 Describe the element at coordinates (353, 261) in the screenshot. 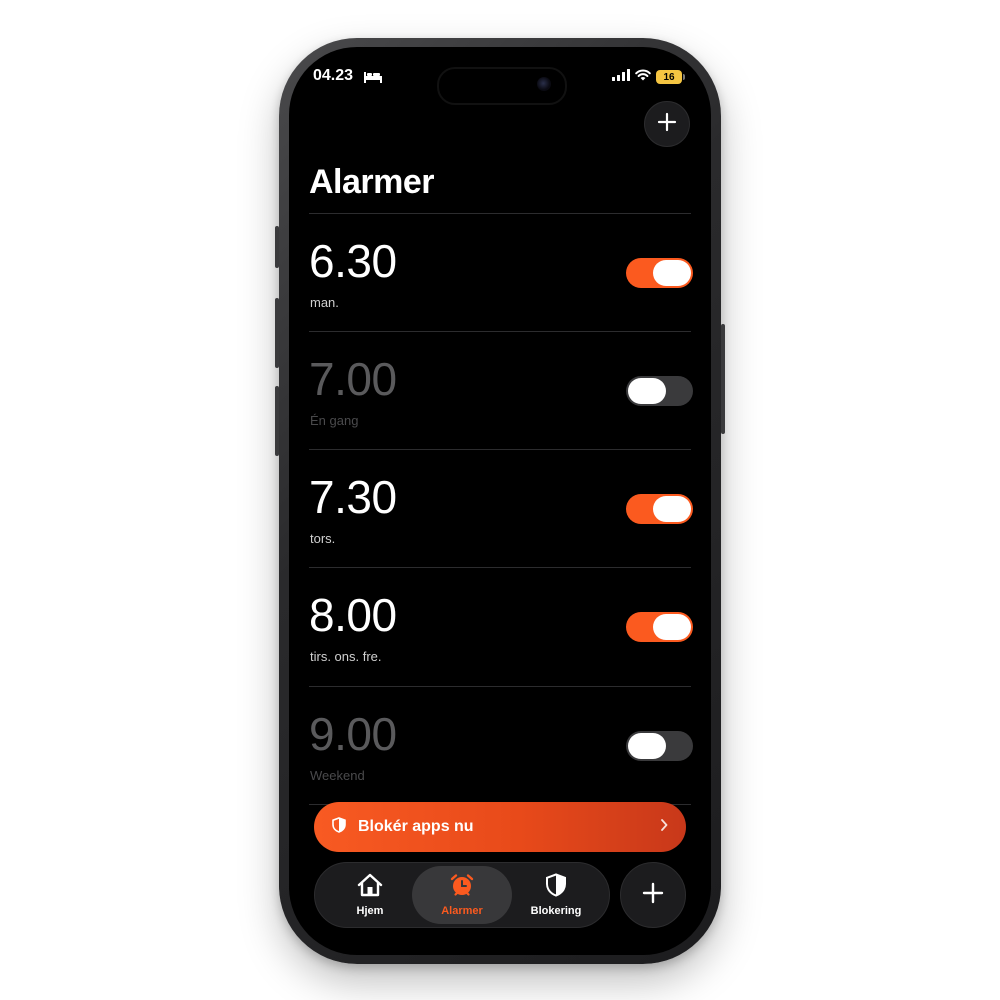

I see `alarm-time: 6.30` at that location.